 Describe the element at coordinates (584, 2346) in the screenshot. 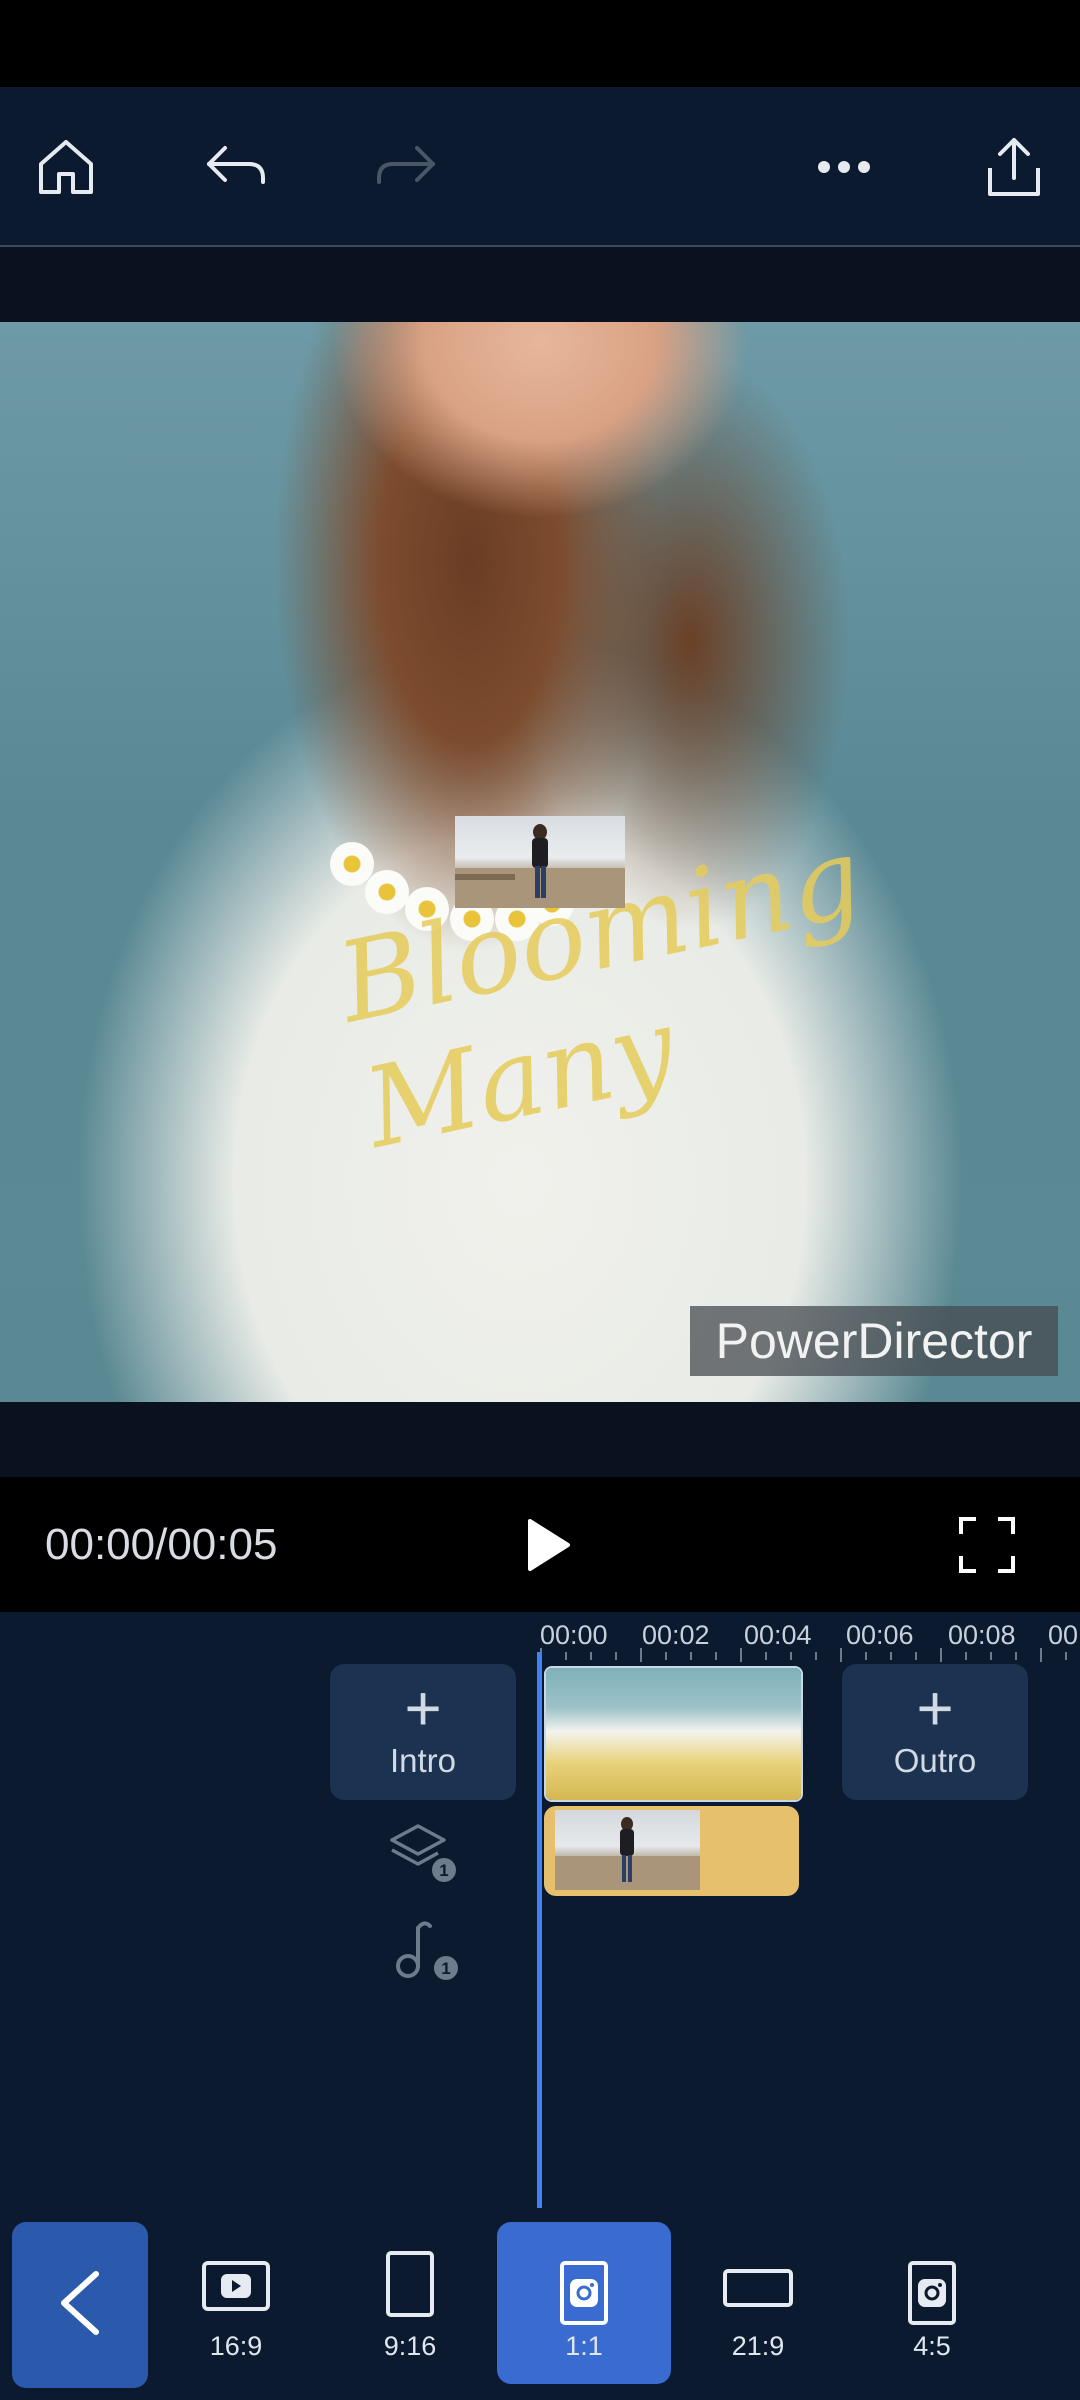

I see `aspect-label: 1:1` at that location.